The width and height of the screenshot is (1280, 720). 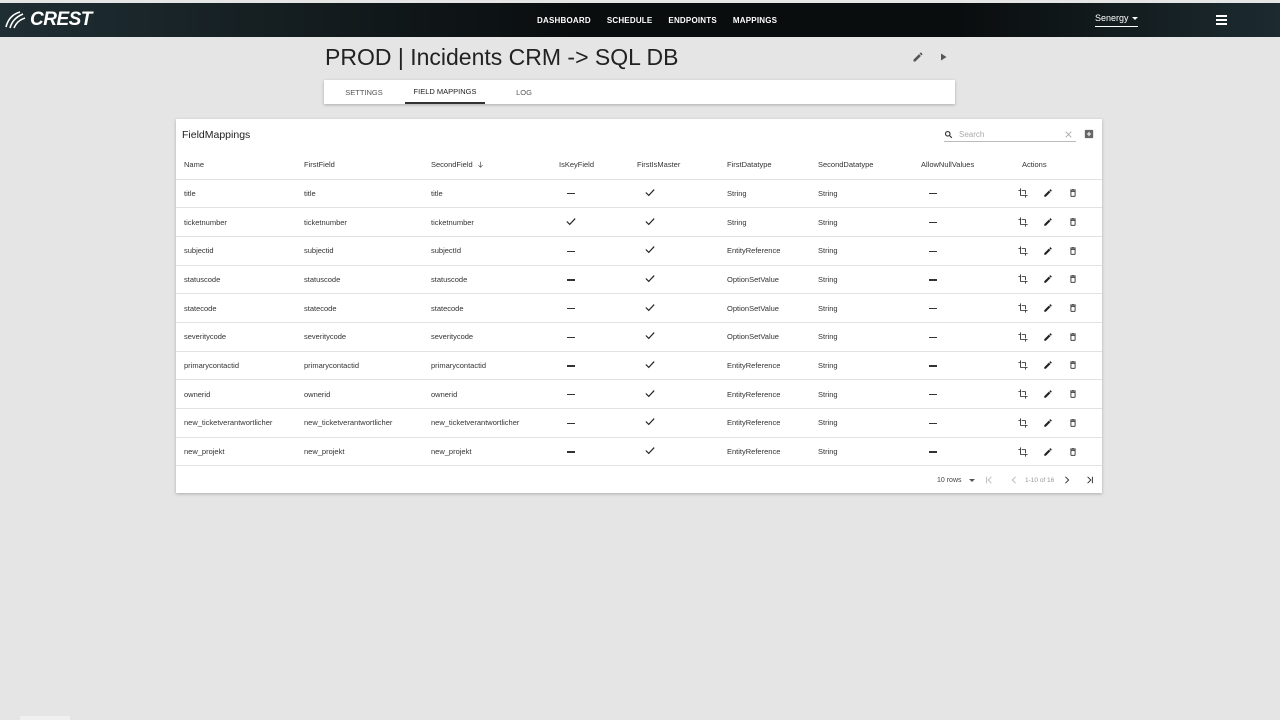 What do you see at coordinates (1014, 480) in the screenshot?
I see `prev-page-icon` at bounding box center [1014, 480].